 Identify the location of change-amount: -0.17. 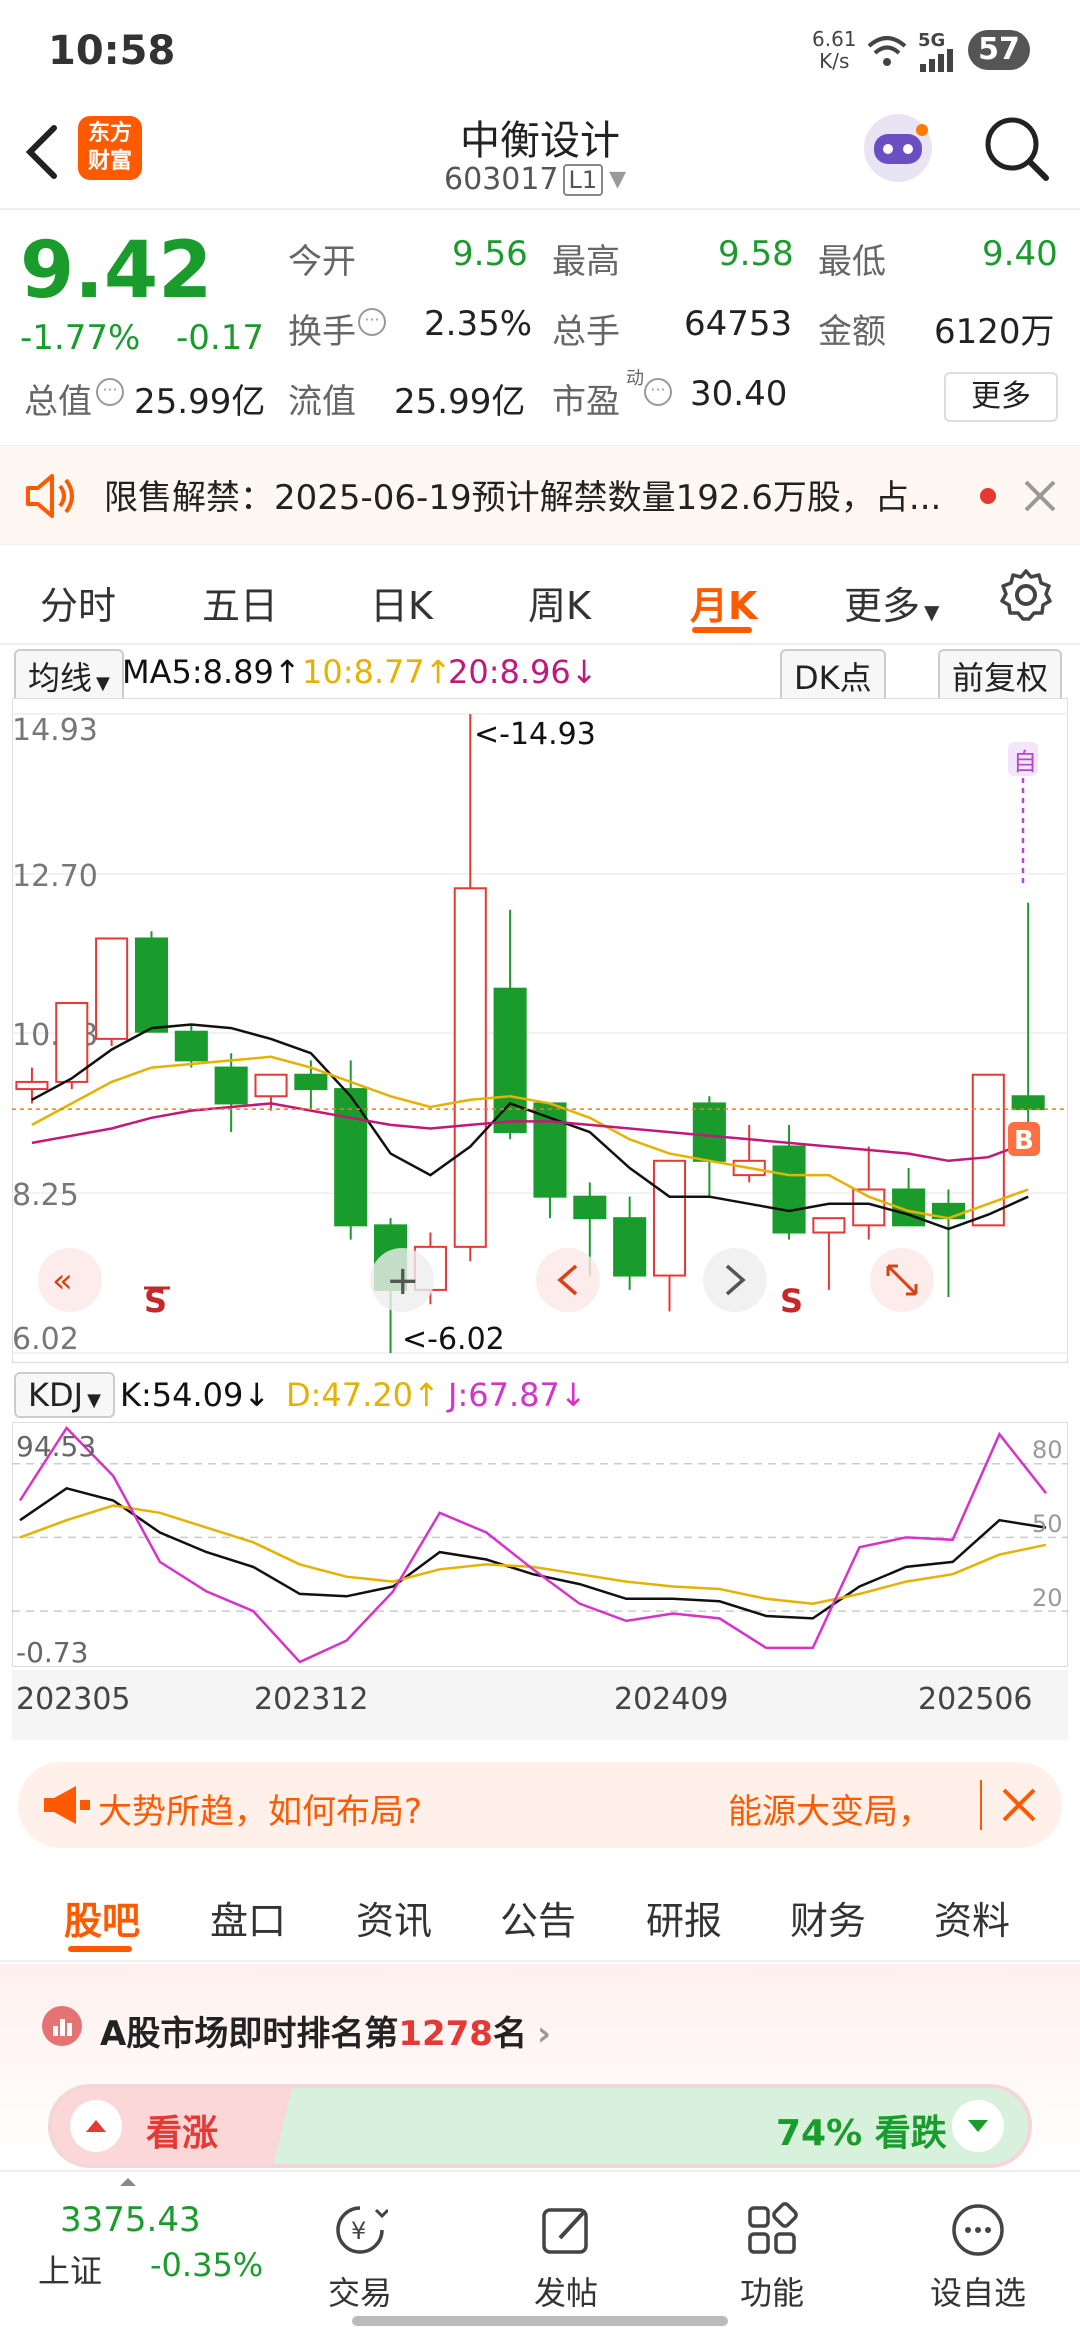
(220, 338).